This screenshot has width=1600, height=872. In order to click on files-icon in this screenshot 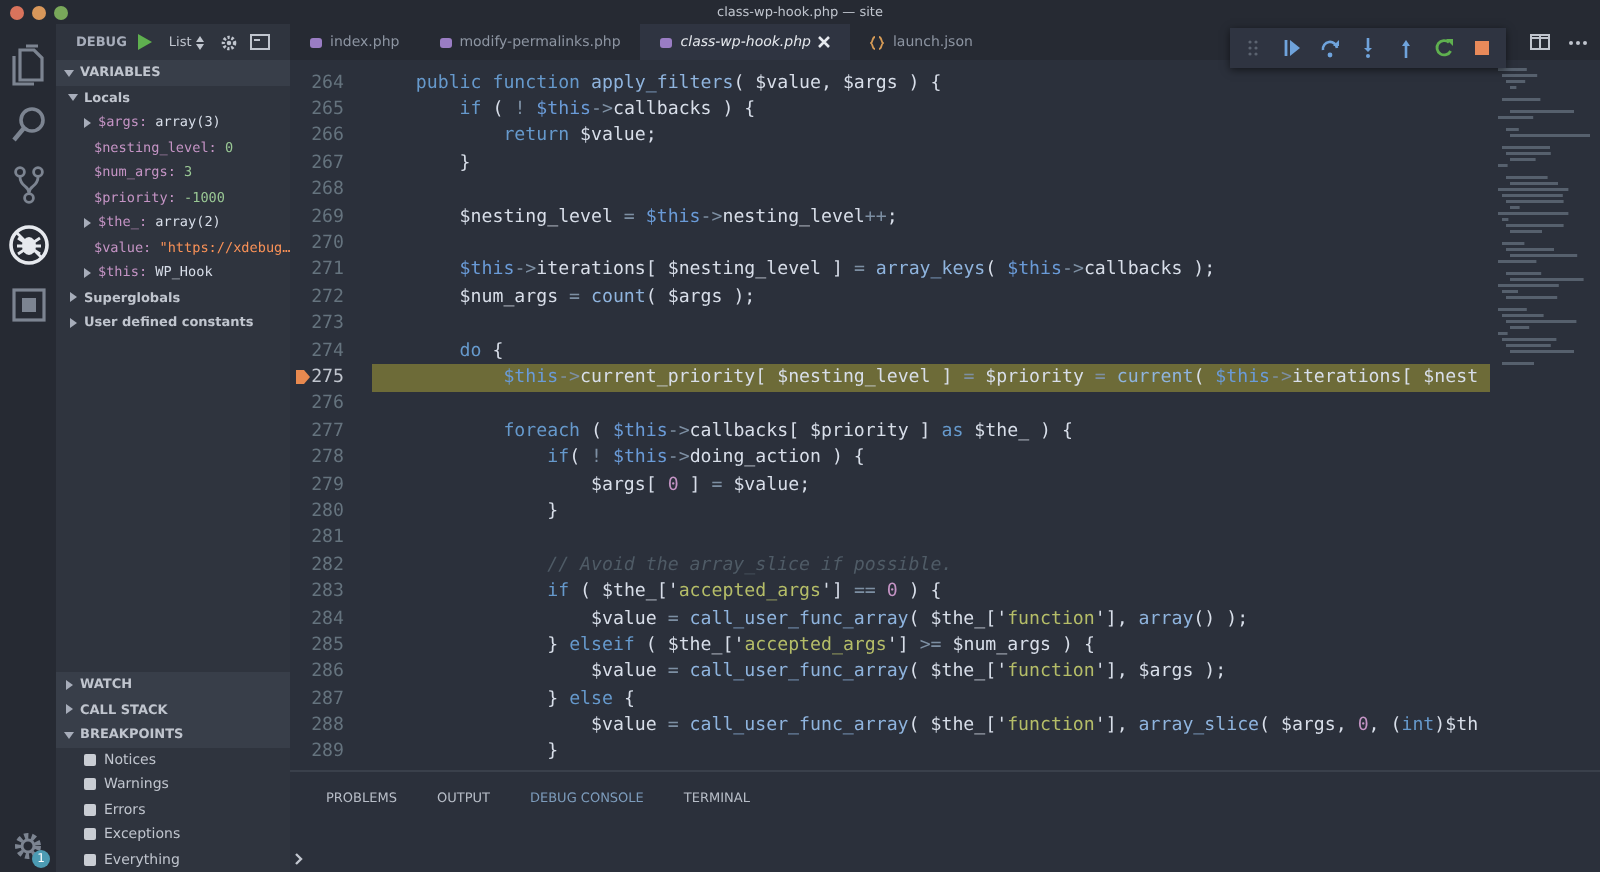, I will do `click(28, 65)`.